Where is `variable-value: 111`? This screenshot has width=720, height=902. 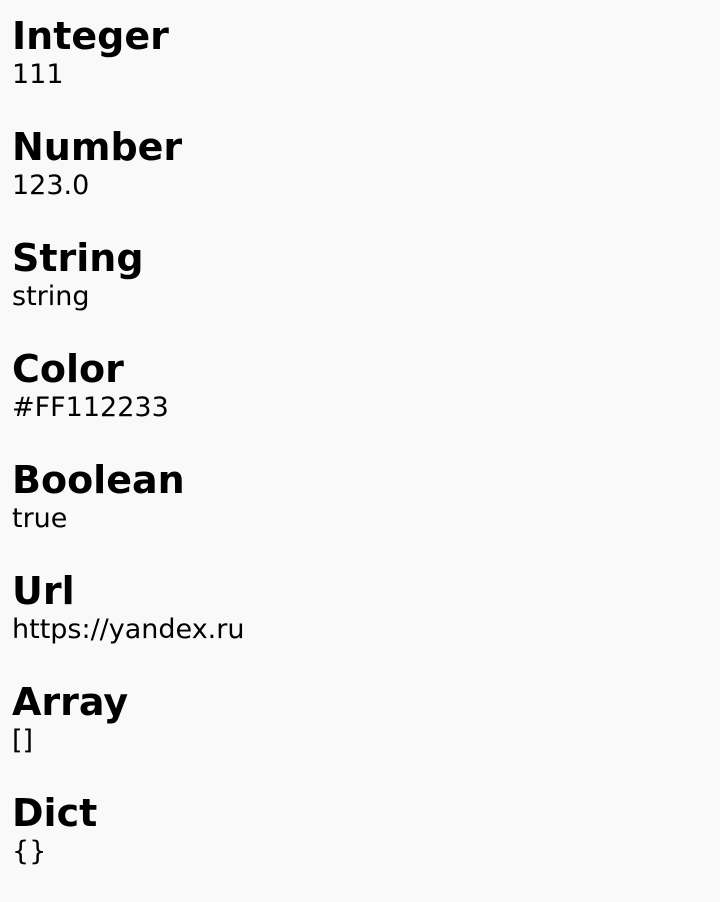 variable-value: 111 is located at coordinates (38, 74).